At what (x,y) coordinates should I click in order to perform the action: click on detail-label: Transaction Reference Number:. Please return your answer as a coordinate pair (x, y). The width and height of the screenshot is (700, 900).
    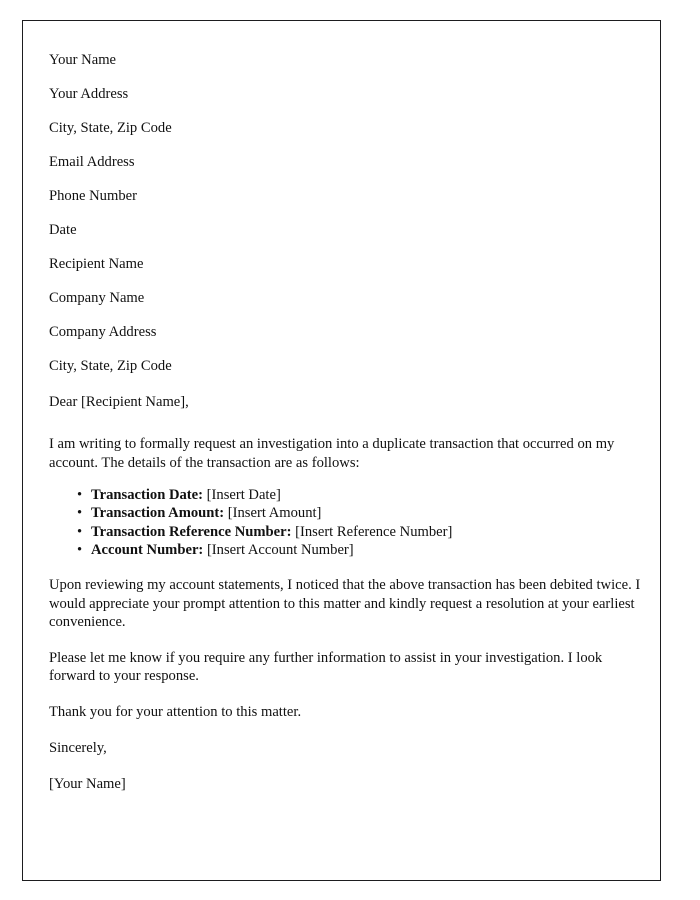
    Looking at the image, I should click on (191, 531).